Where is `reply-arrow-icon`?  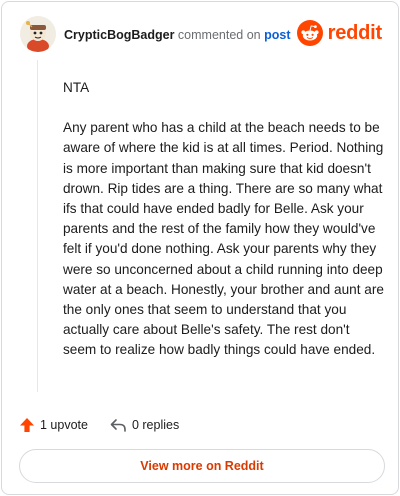
reply-arrow-icon is located at coordinates (118, 425).